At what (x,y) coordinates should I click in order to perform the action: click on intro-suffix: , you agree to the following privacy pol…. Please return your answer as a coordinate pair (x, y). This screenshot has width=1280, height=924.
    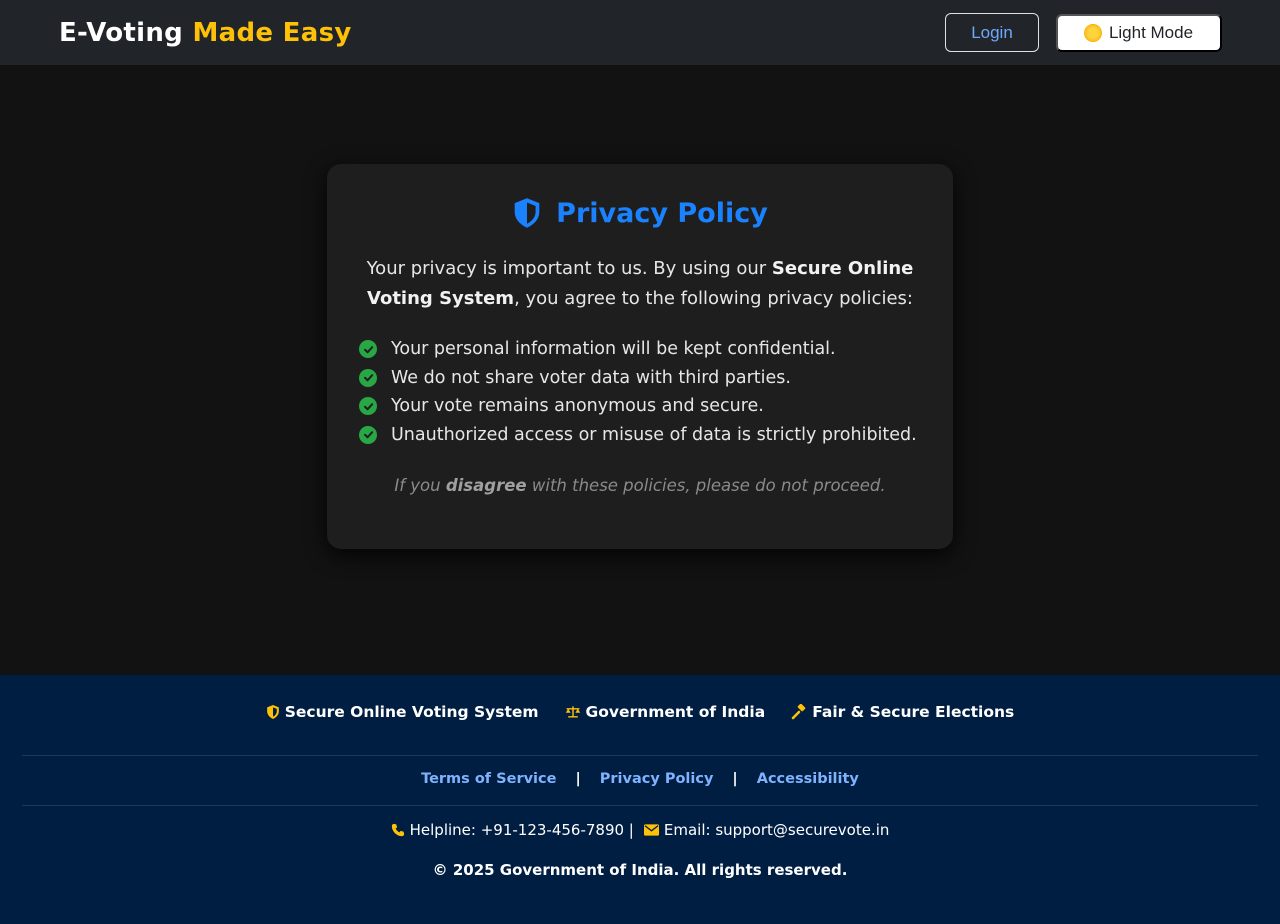
    Looking at the image, I should click on (713, 298).